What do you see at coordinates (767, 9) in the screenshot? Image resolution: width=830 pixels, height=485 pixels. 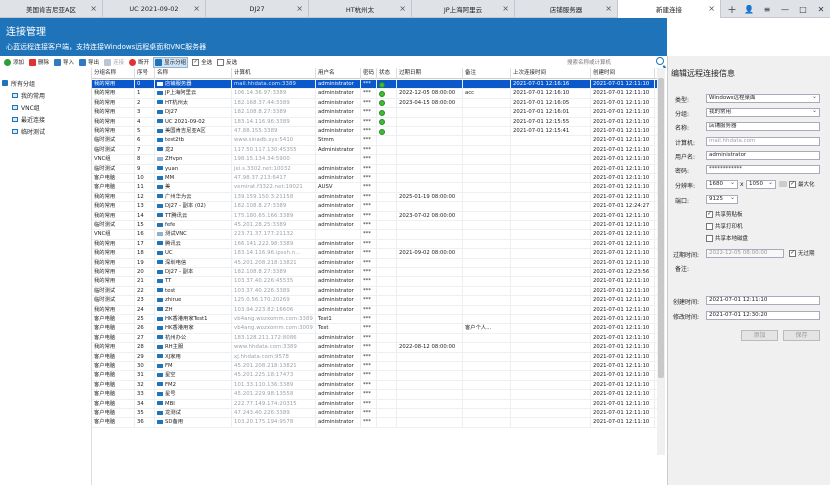 I see `menu-icon: ≡` at bounding box center [767, 9].